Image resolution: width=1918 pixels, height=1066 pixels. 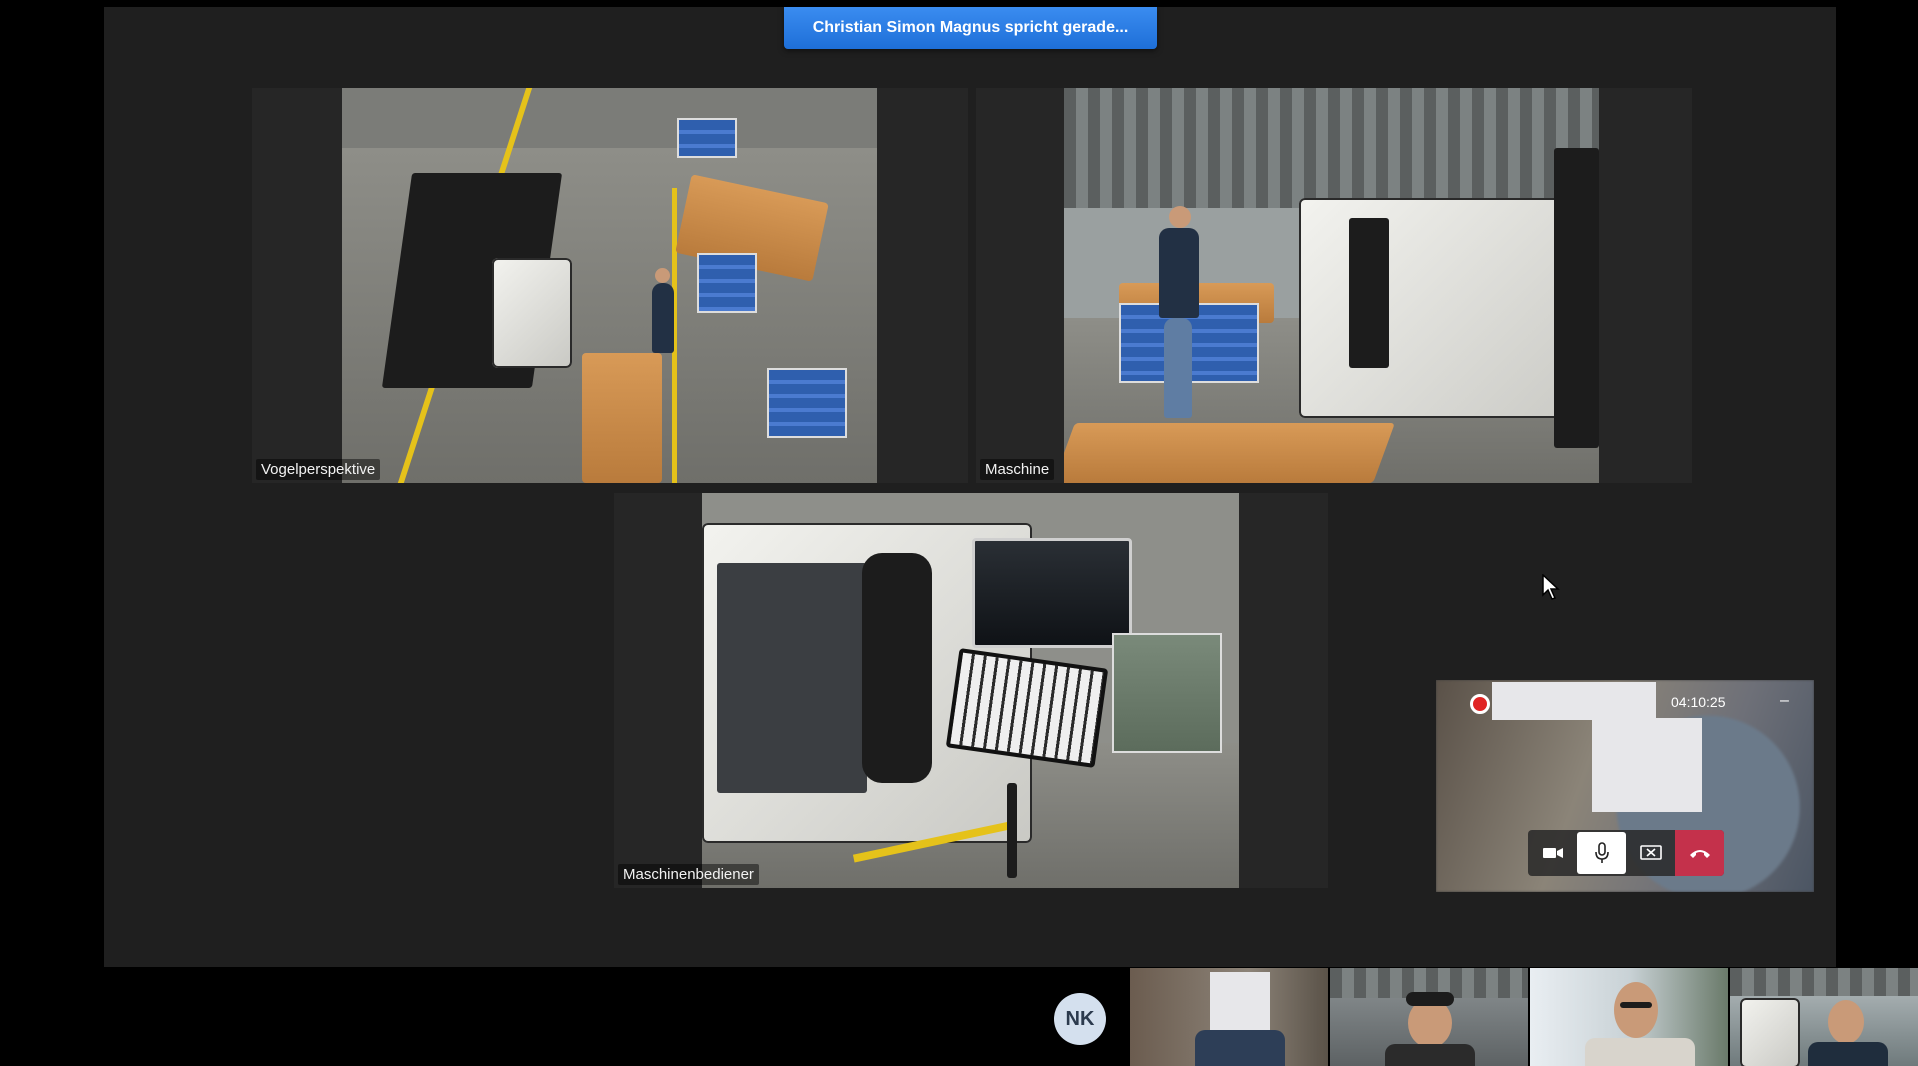 I want to click on camera-toggle-button, so click(x=1552, y=853).